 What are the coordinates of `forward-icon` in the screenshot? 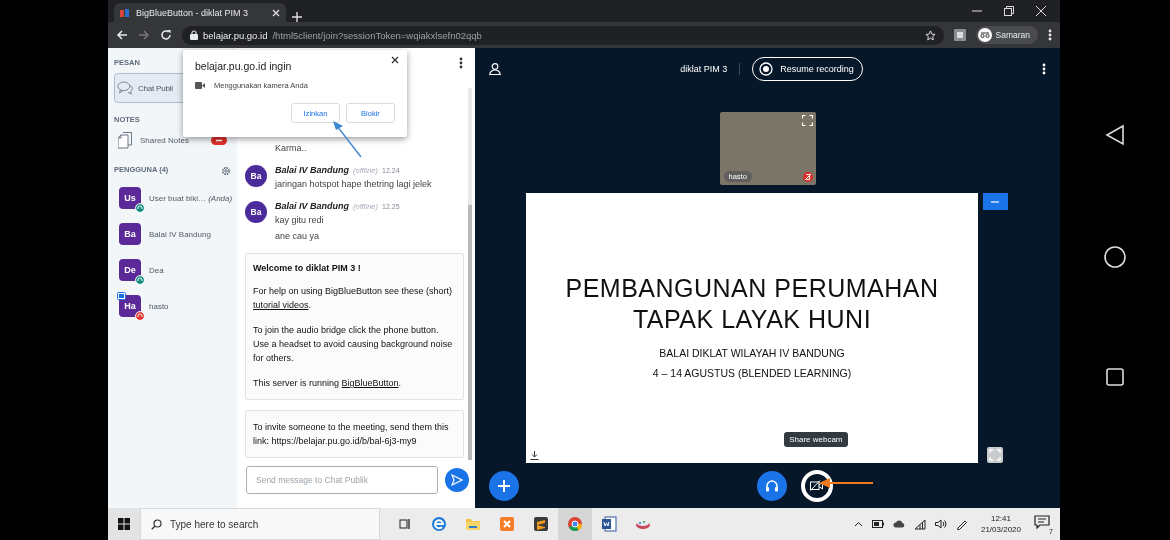 It's located at (144, 35).